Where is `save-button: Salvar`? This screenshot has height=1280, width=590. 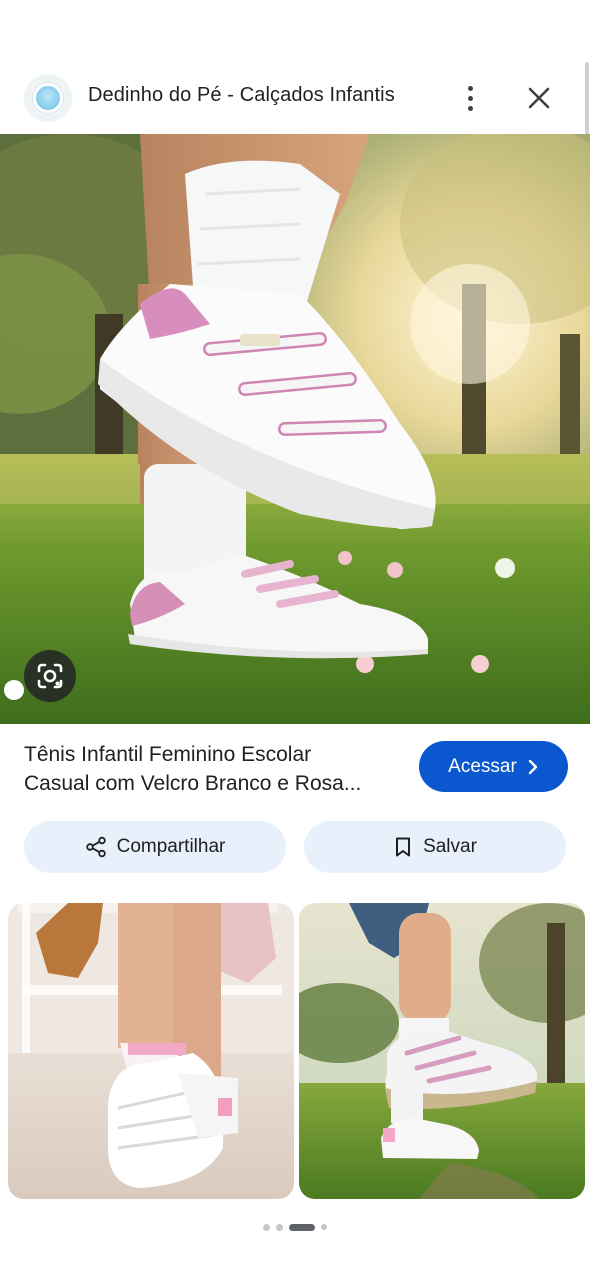 save-button: Salvar is located at coordinates (435, 847).